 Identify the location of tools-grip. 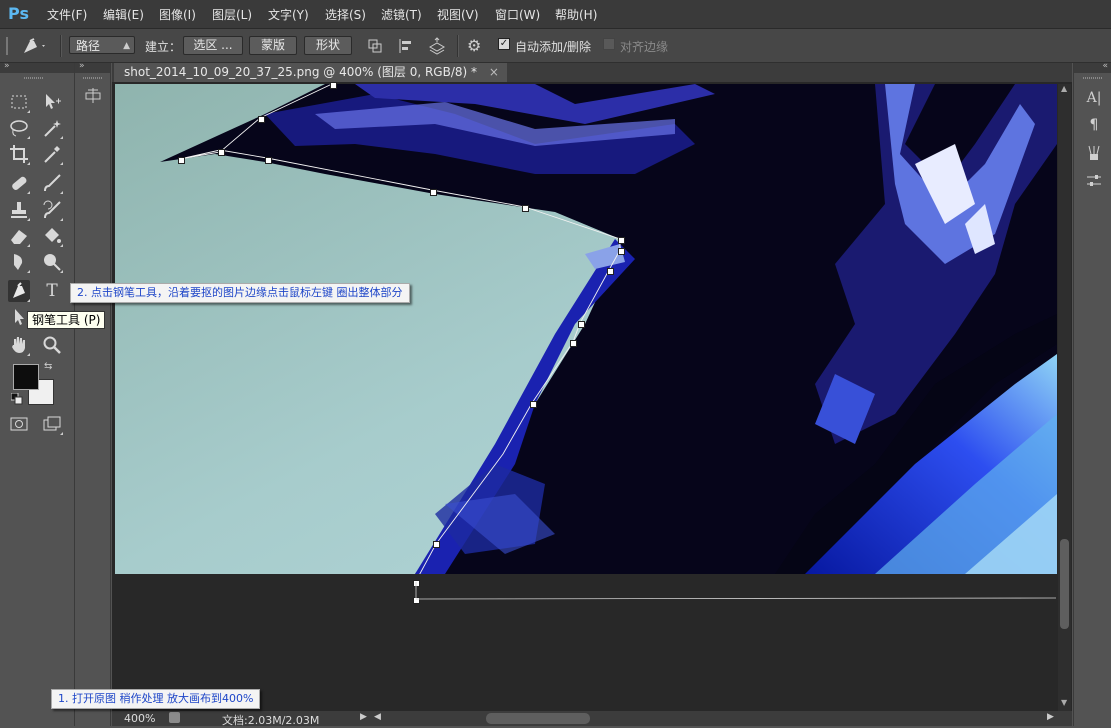
(34, 78).